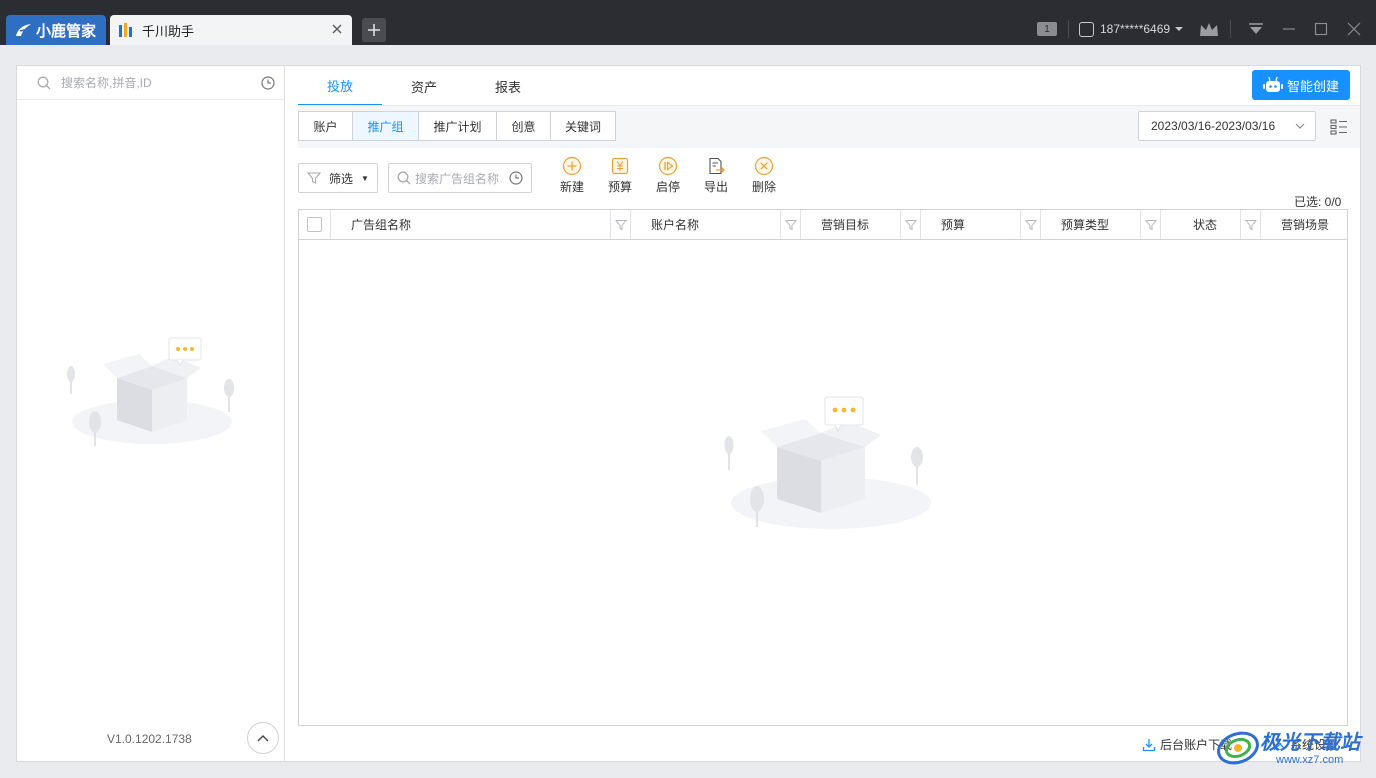  What do you see at coordinates (1339, 127) in the screenshot?
I see `column-settings-icon` at bounding box center [1339, 127].